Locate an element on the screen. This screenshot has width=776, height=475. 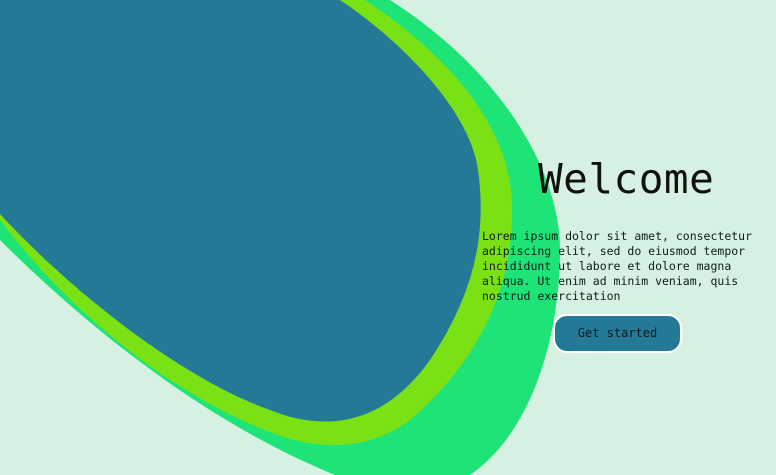
page-title: Welcome is located at coordinates (626, 179).